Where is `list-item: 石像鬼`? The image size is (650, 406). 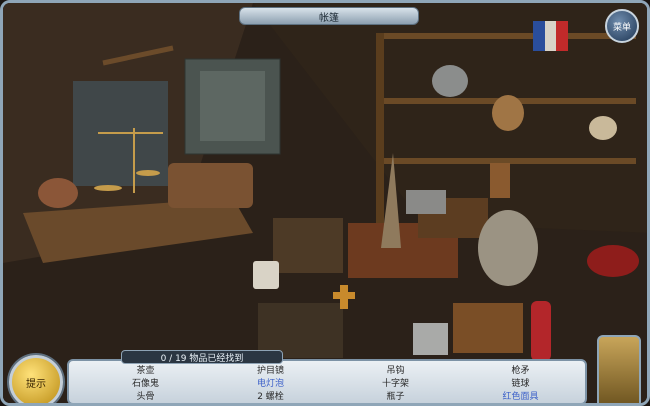 list-item: 石像鬼 is located at coordinates (145, 384).